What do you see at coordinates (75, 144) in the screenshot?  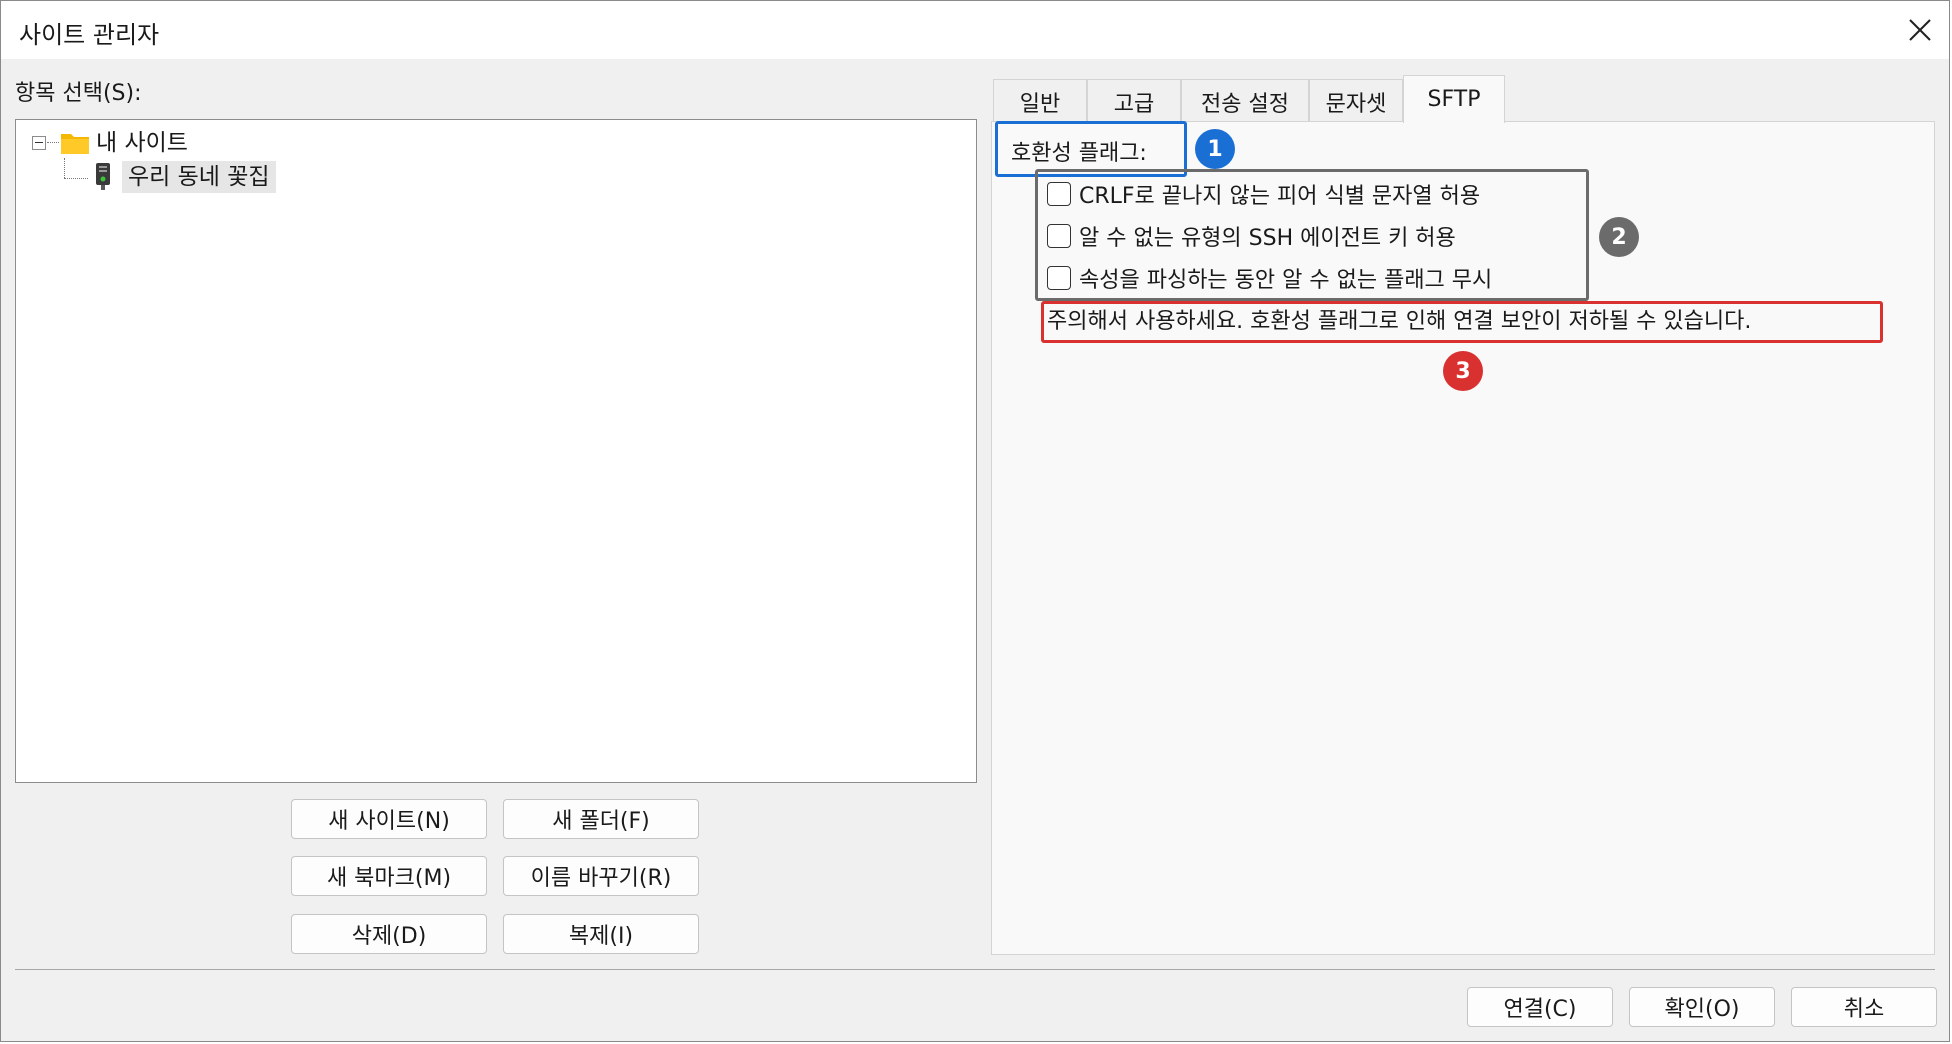 I see `folder-icon` at bounding box center [75, 144].